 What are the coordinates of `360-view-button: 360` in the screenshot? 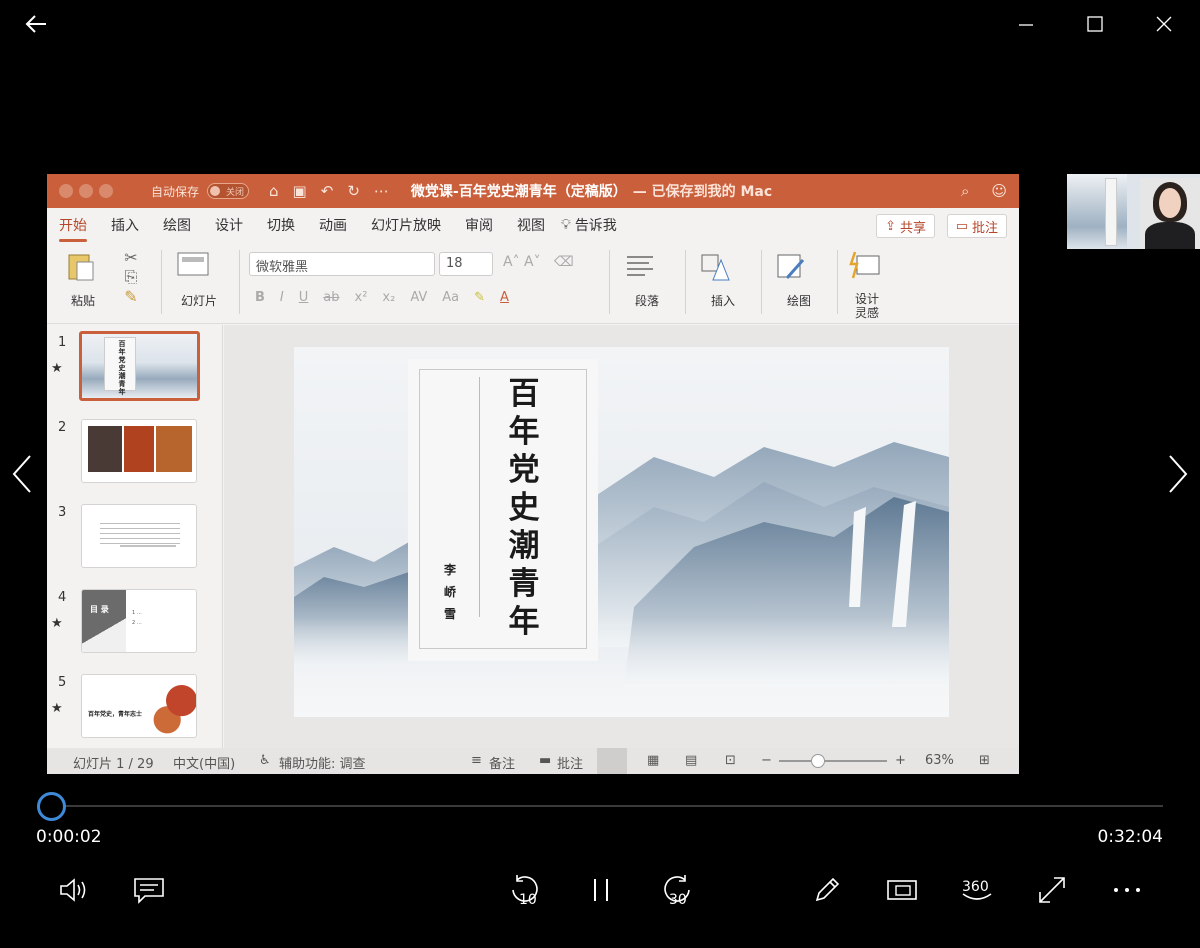 It's located at (977, 890).